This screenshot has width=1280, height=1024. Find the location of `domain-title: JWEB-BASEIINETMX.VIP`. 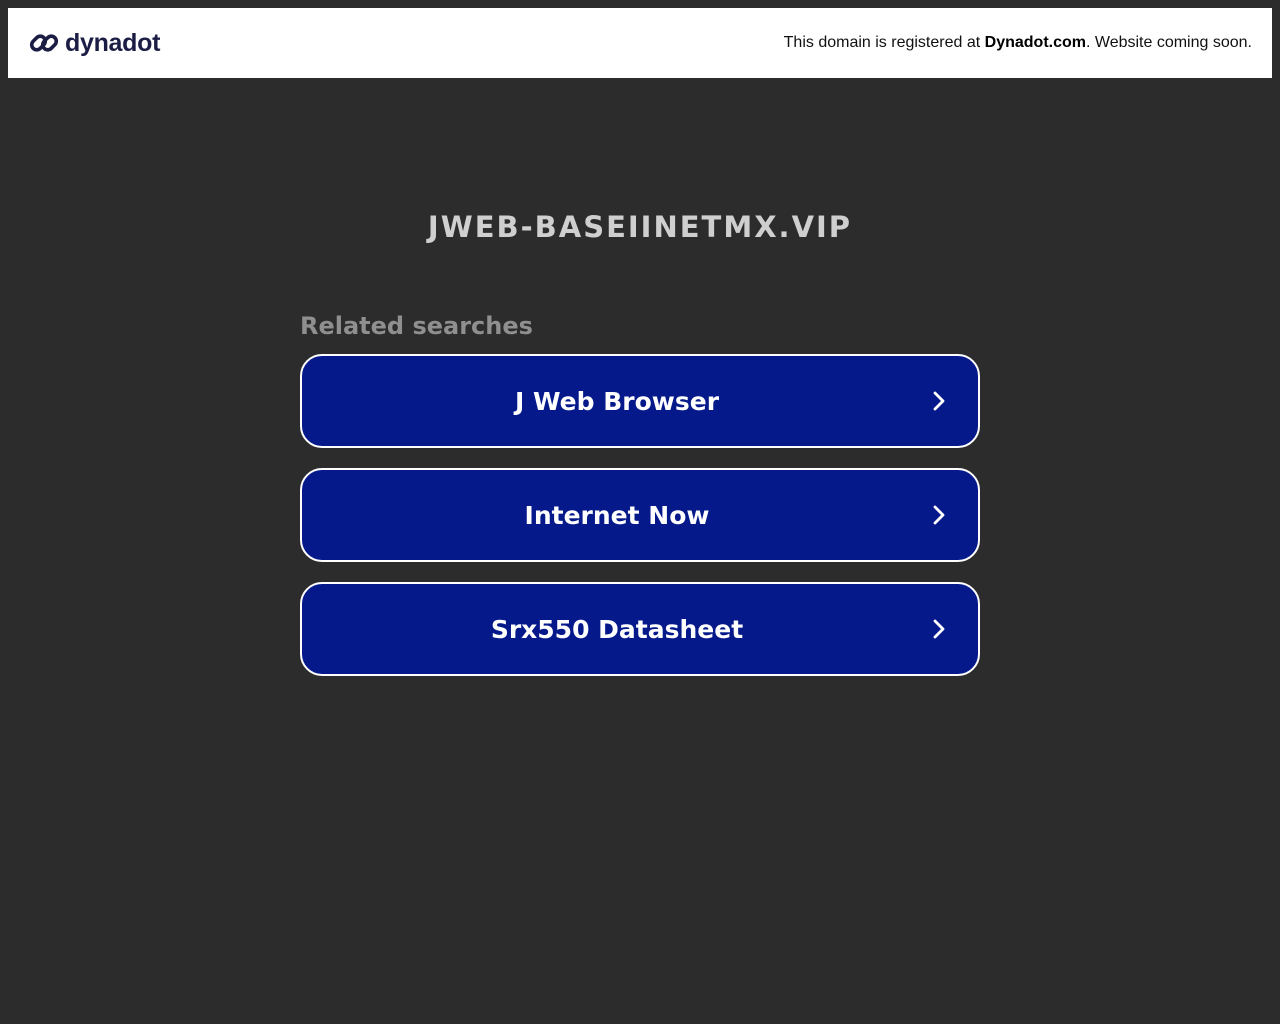

domain-title: JWEB-BASEIINETMX.VIP is located at coordinates (640, 227).